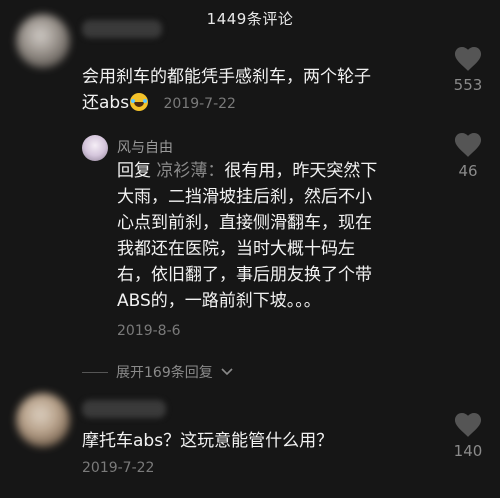 This screenshot has height=498, width=500. I want to click on comment-text: 会用刹车的都能凭手感刹车，两个轮子 还abs 2019-7-22, so click(262, 90).